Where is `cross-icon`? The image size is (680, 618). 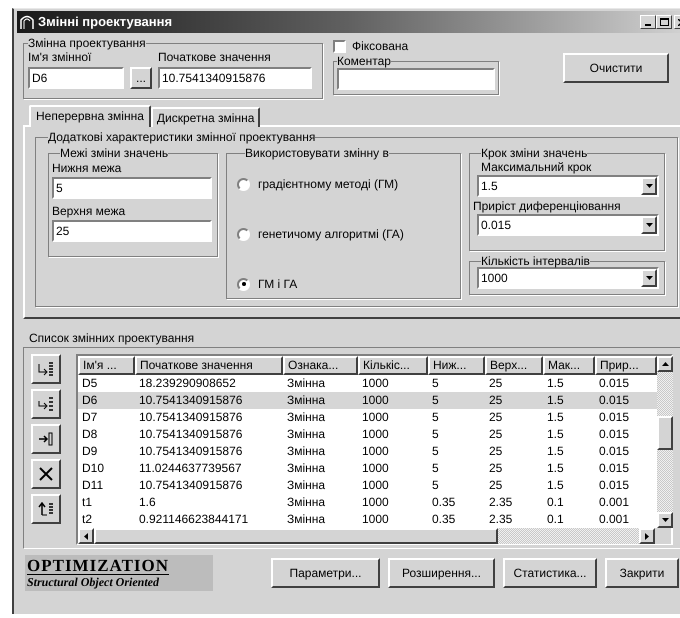 cross-icon is located at coordinates (46, 474).